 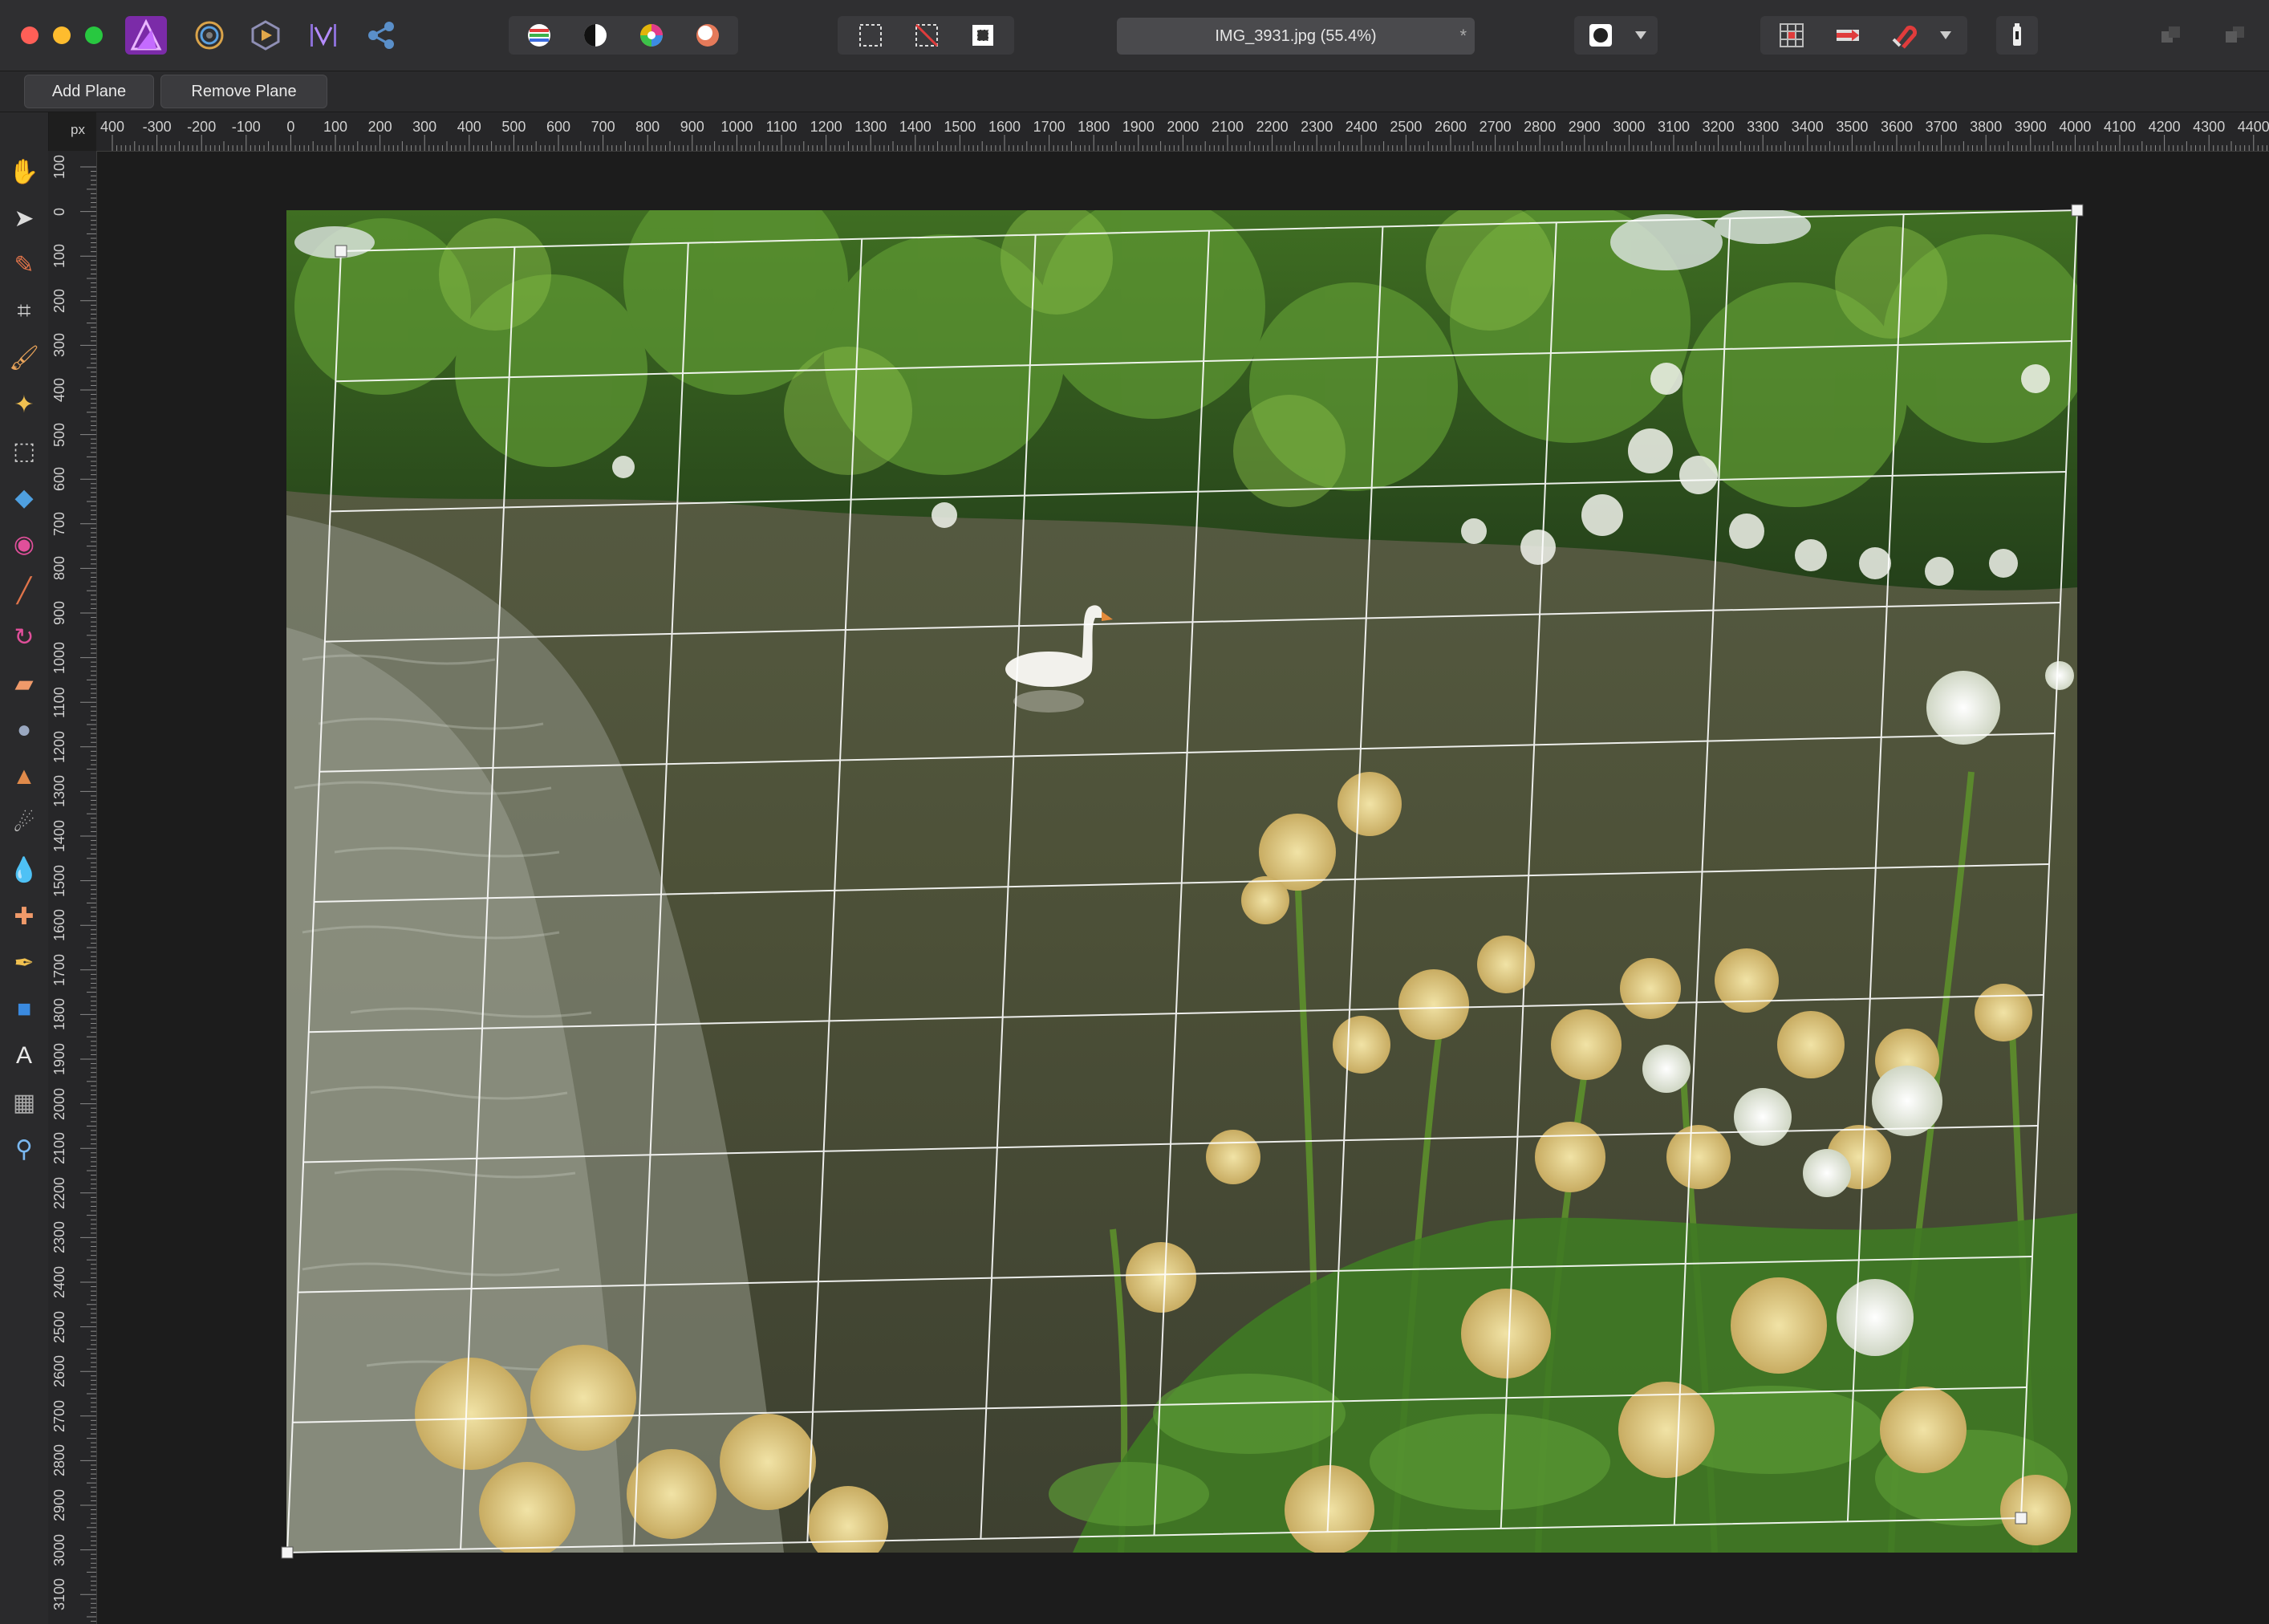 I want to click on clone-stamp-button: ▲, so click(x=24, y=776).